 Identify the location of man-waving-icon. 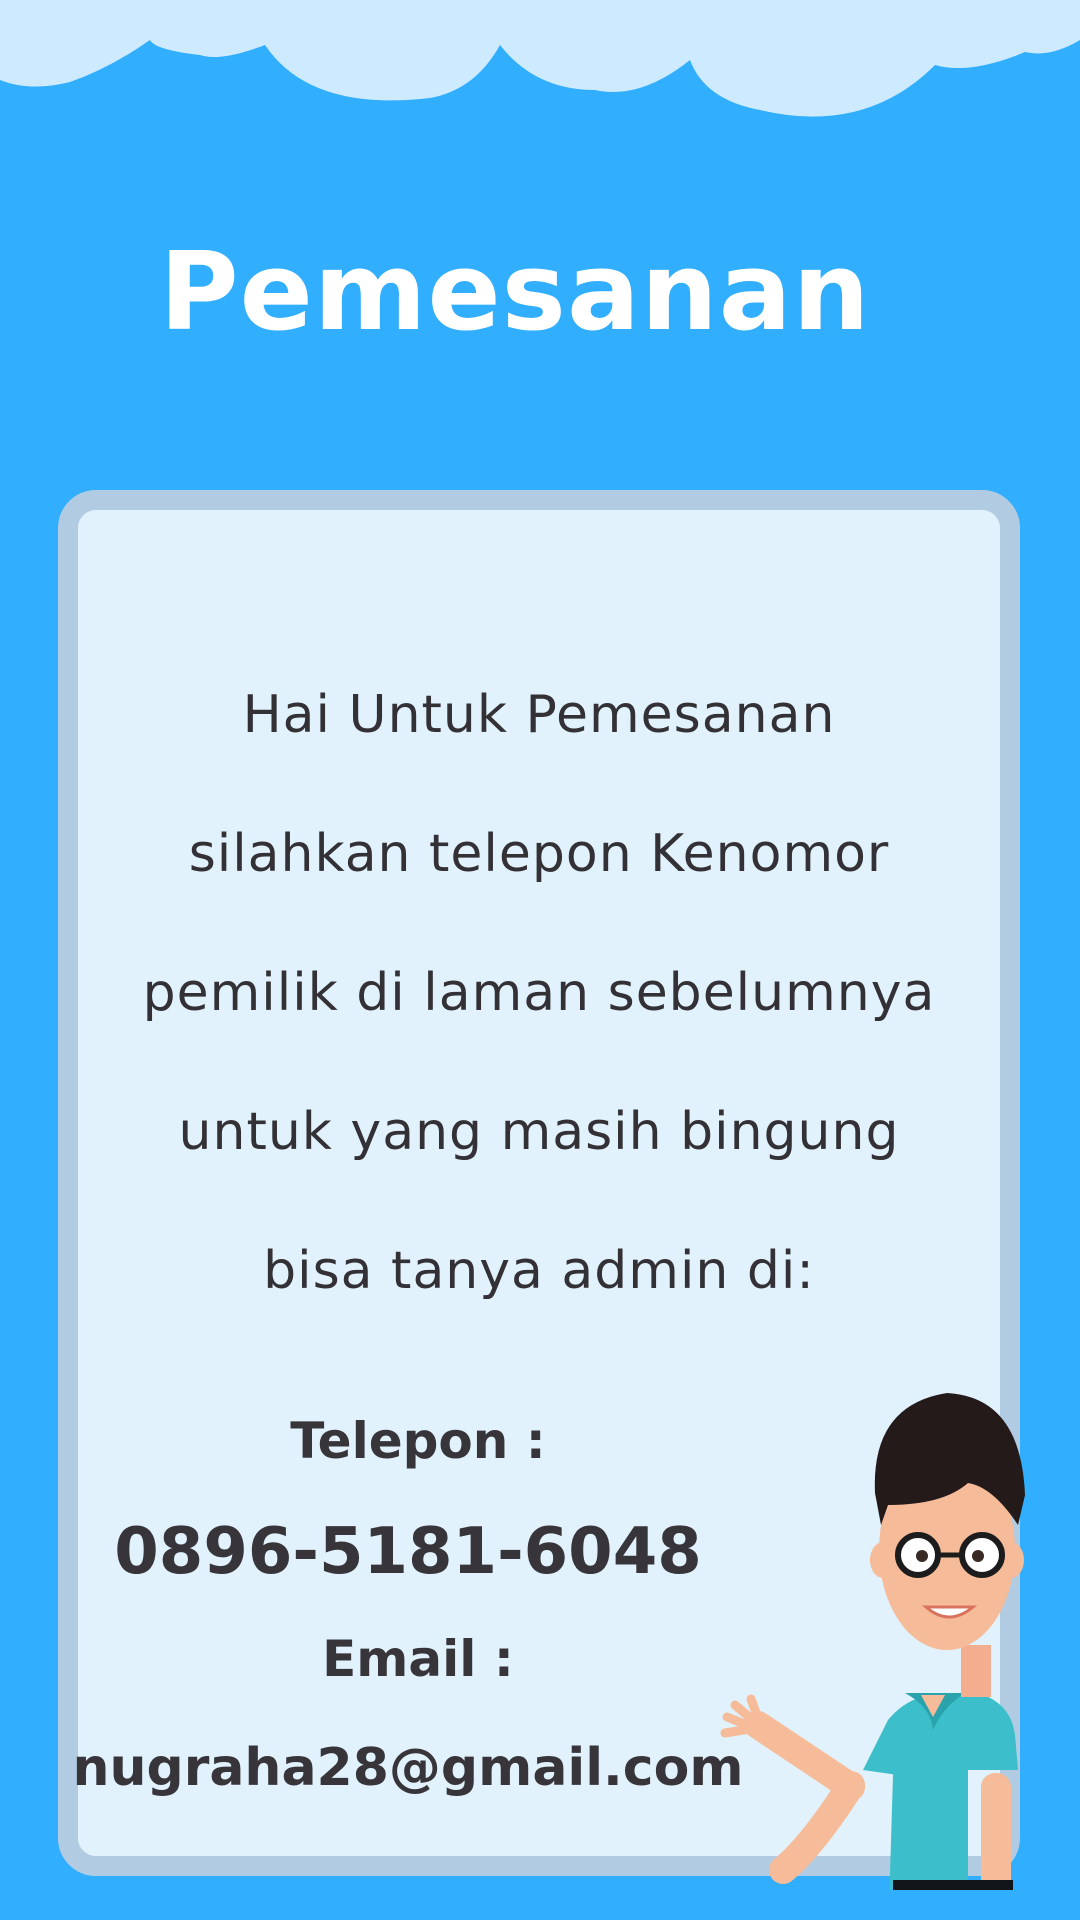
(872, 1641).